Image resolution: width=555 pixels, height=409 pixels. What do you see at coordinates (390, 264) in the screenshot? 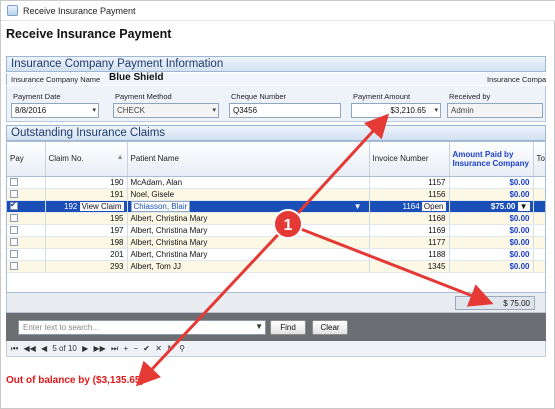
I see `arrow-to-total` at bounding box center [390, 264].